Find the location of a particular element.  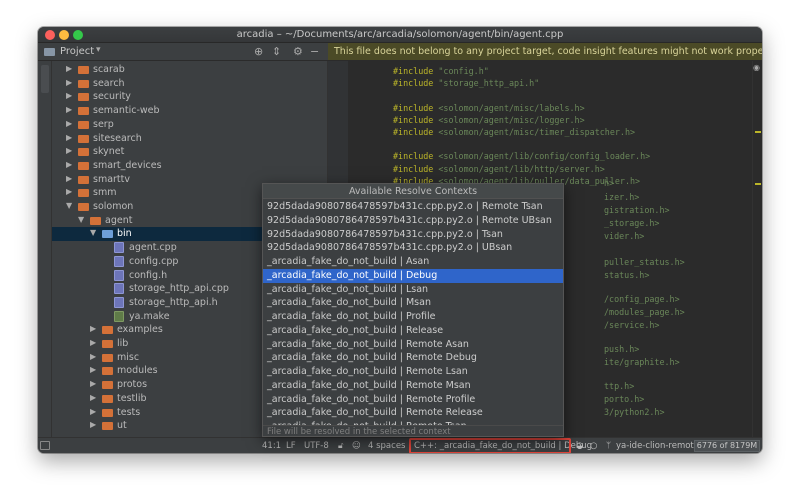

code-fragment: /modules_page.h> is located at coordinates (644, 312).